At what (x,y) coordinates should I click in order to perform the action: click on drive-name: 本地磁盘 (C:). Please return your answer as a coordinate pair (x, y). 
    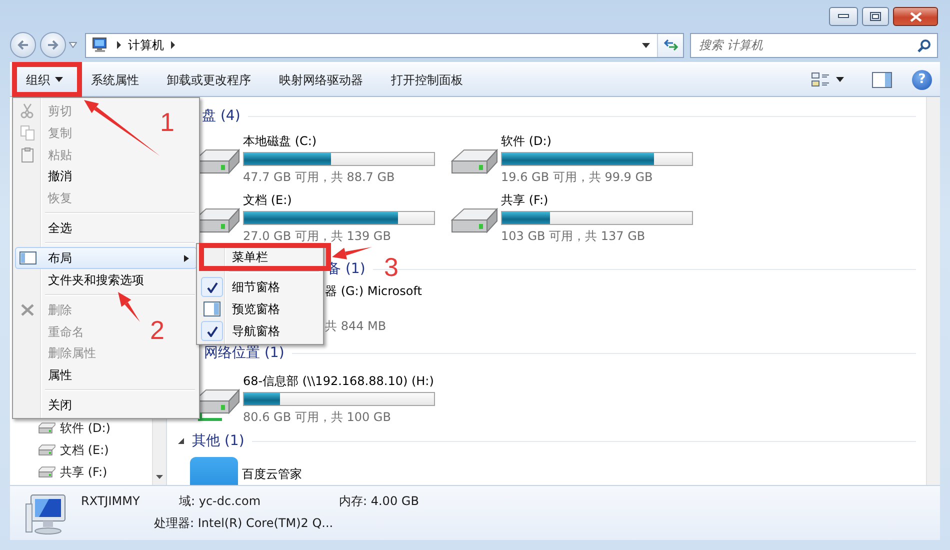
    Looking at the image, I should click on (339, 141).